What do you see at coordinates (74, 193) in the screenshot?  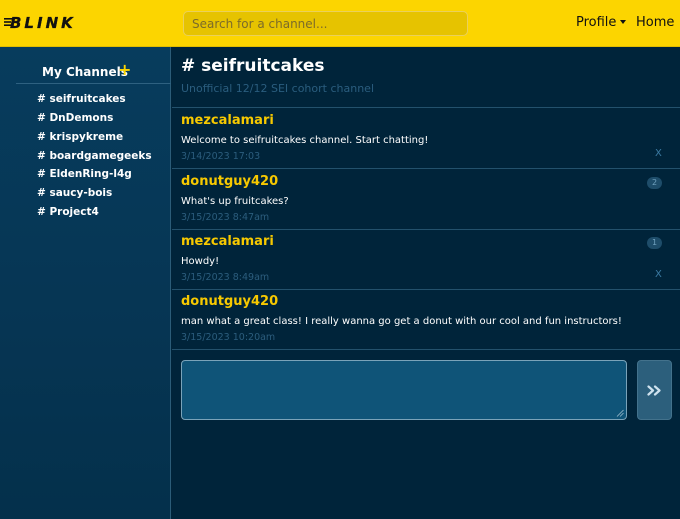 I see `sidebar-item-saucy-bois: # saucy-bois` at bounding box center [74, 193].